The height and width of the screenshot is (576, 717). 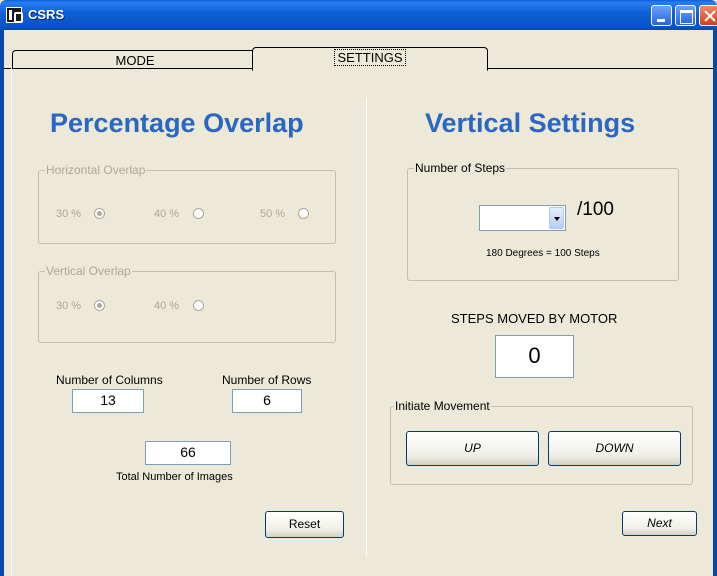 I want to click on close-button, so click(x=708, y=15).